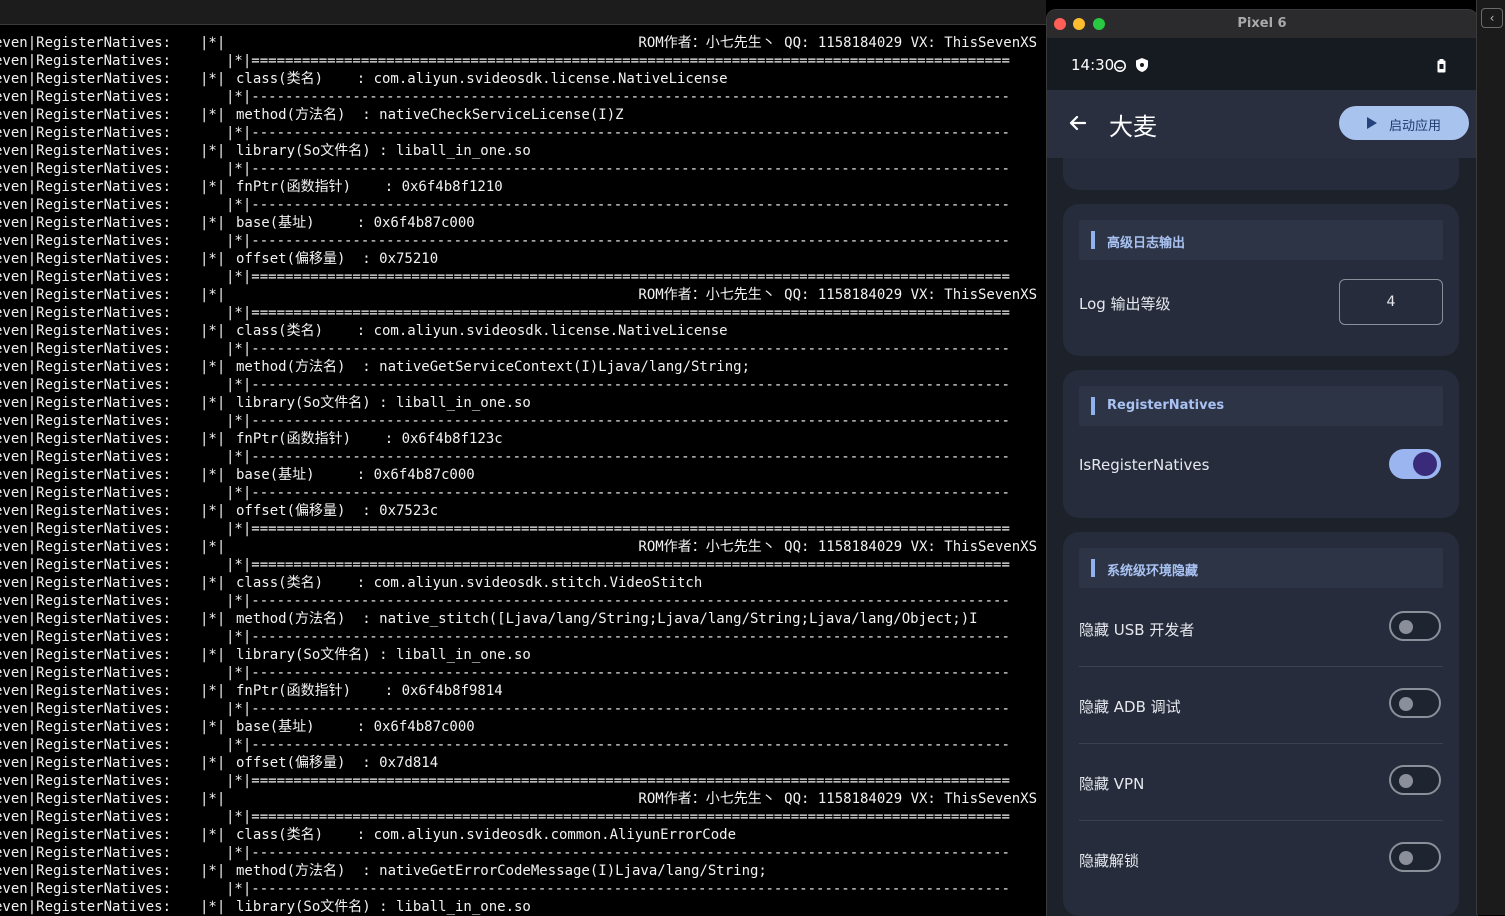  What do you see at coordinates (1261, 280) in the screenshot?
I see `log-section-card: 高级日志输出 Log 输出等级 4` at bounding box center [1261, 280].